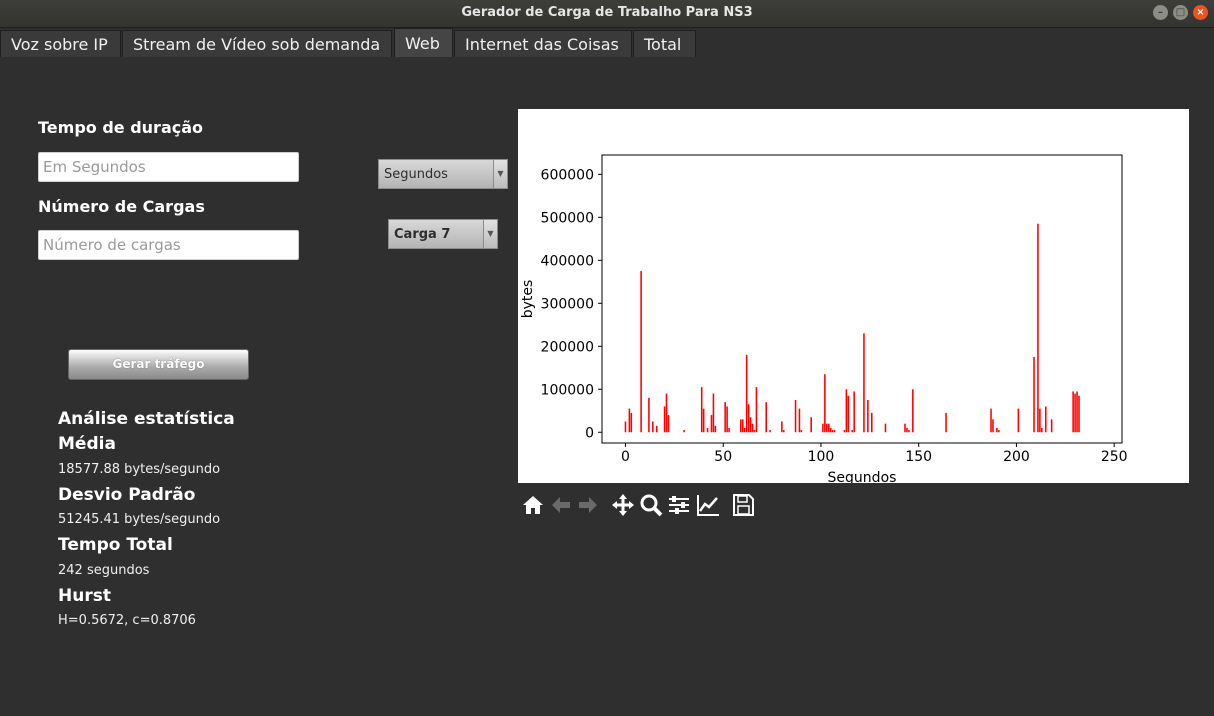  What do you see at coordinates (60, 43) in the screenshot?
I see `tab-voip: Voz sobre IP` at bounding box center [60, 43].